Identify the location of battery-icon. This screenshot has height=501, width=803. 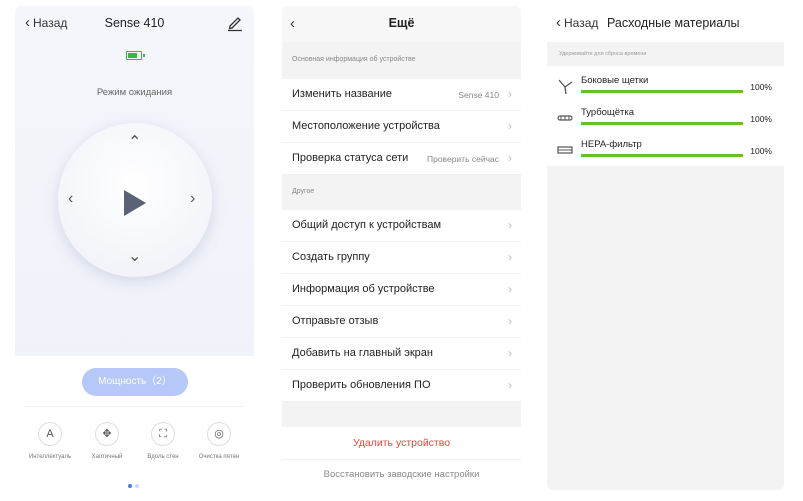
(135, 55).